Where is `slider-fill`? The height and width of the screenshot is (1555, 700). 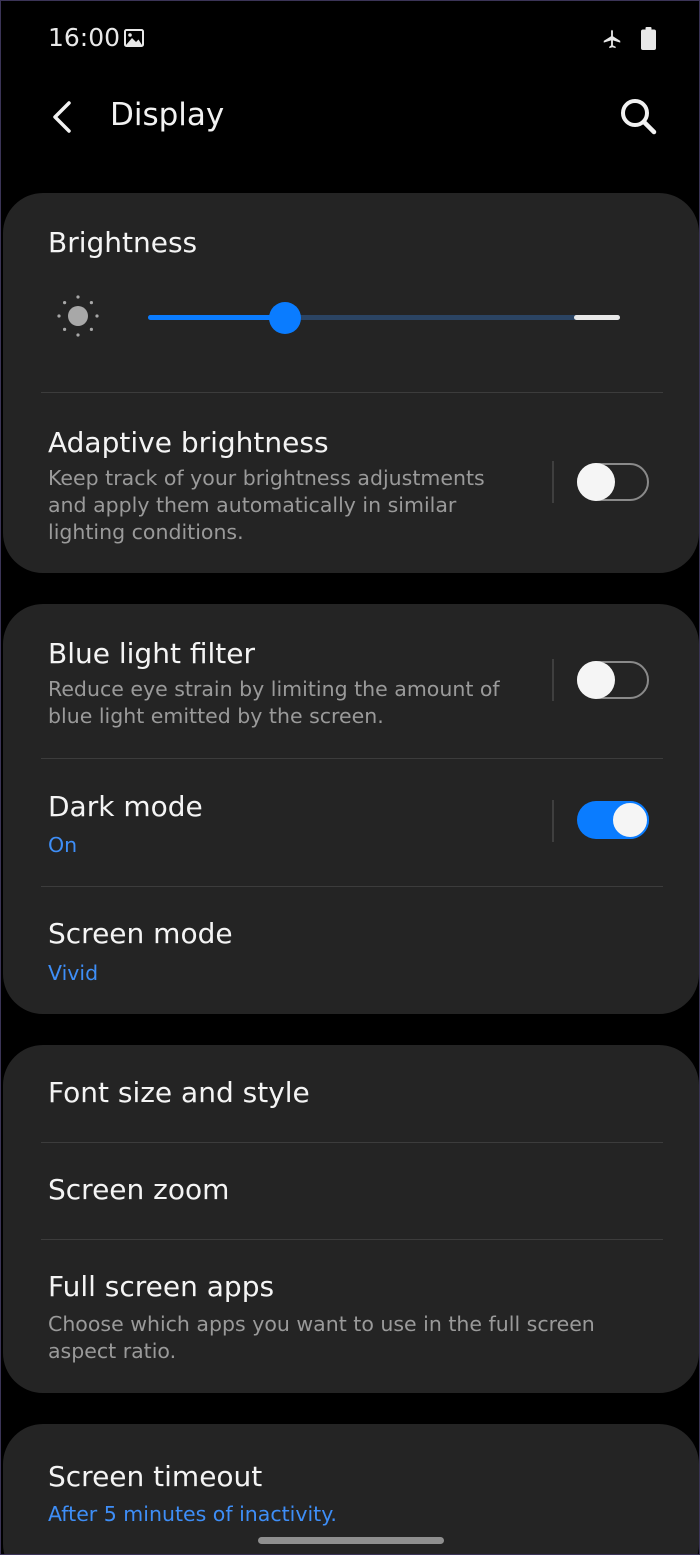
slider-fill is located at coordinates (216, 317).